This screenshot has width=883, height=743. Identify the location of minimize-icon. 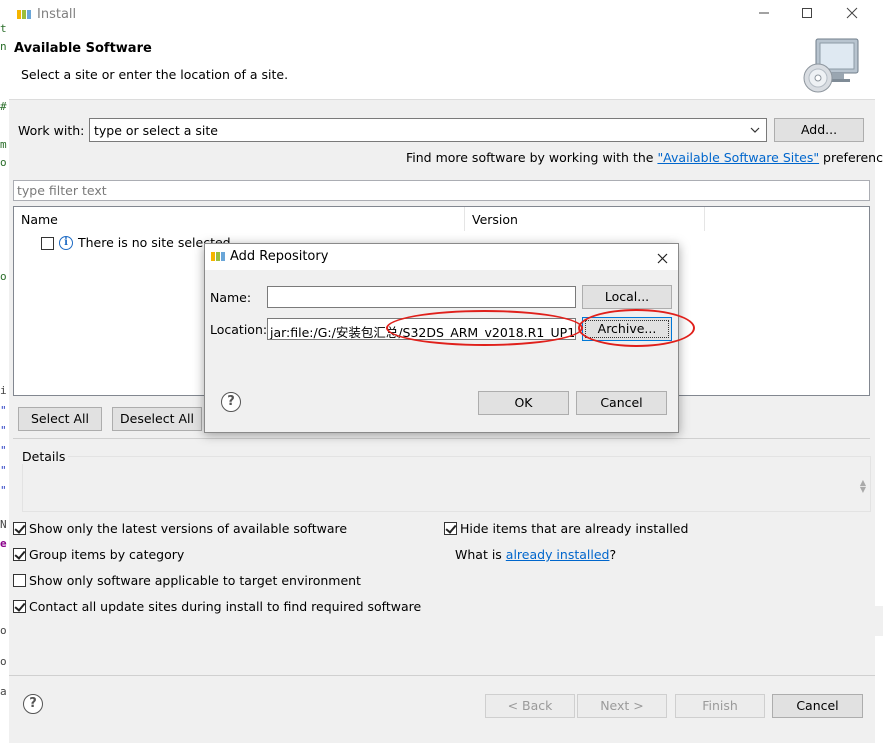
(764, 15).